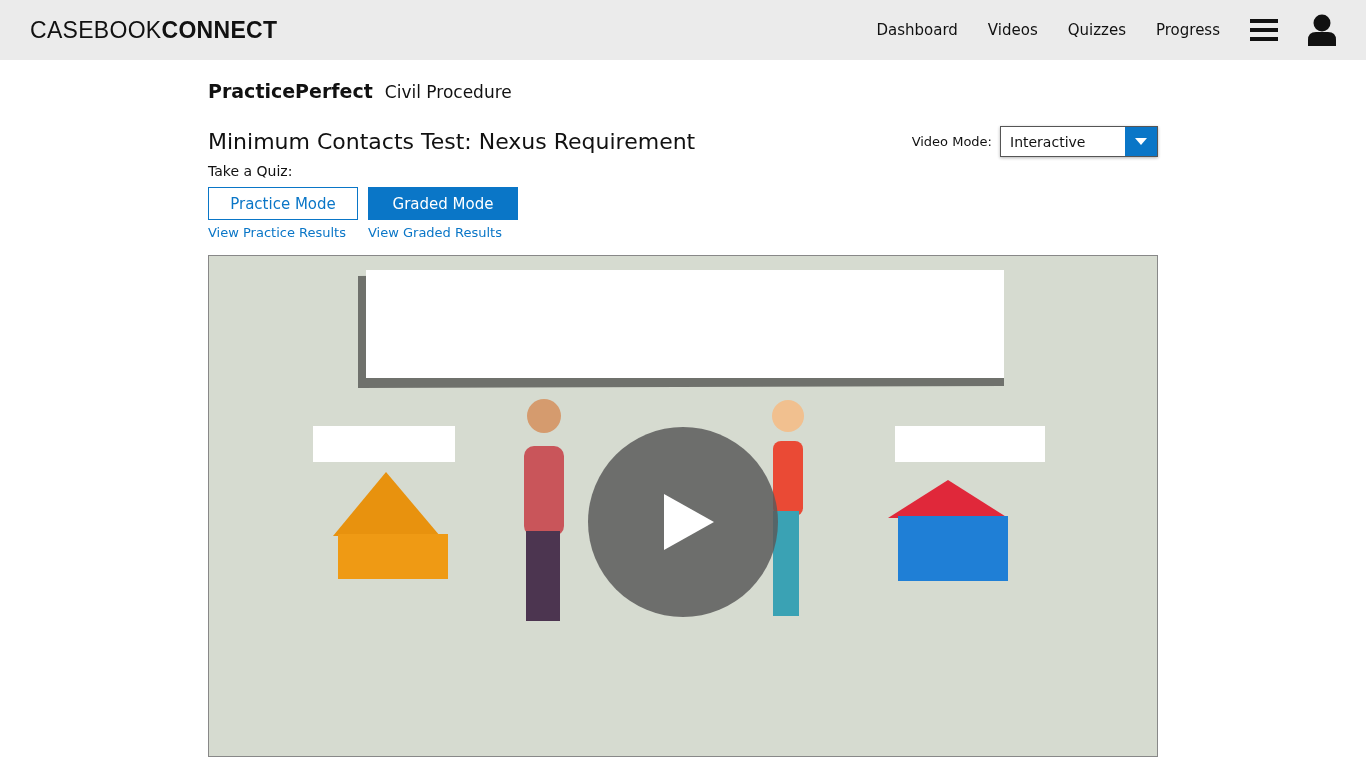 The width and height of the screenshot is (1366, 768). What do you see at coordinates (452, 141) in the screenshot?
I see `lesson-title: Minimum Contacts Test: Nexus Requirement` at bounding box center [452, 141].